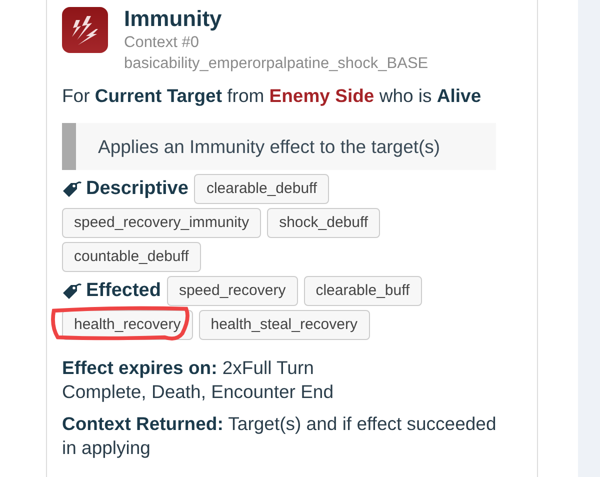 Image resolution: width=600 pixels, height=477 pixels. Describe the element at coordinates (173, 19) in the screenshot. I see `effect-title: Immunity` at that location.